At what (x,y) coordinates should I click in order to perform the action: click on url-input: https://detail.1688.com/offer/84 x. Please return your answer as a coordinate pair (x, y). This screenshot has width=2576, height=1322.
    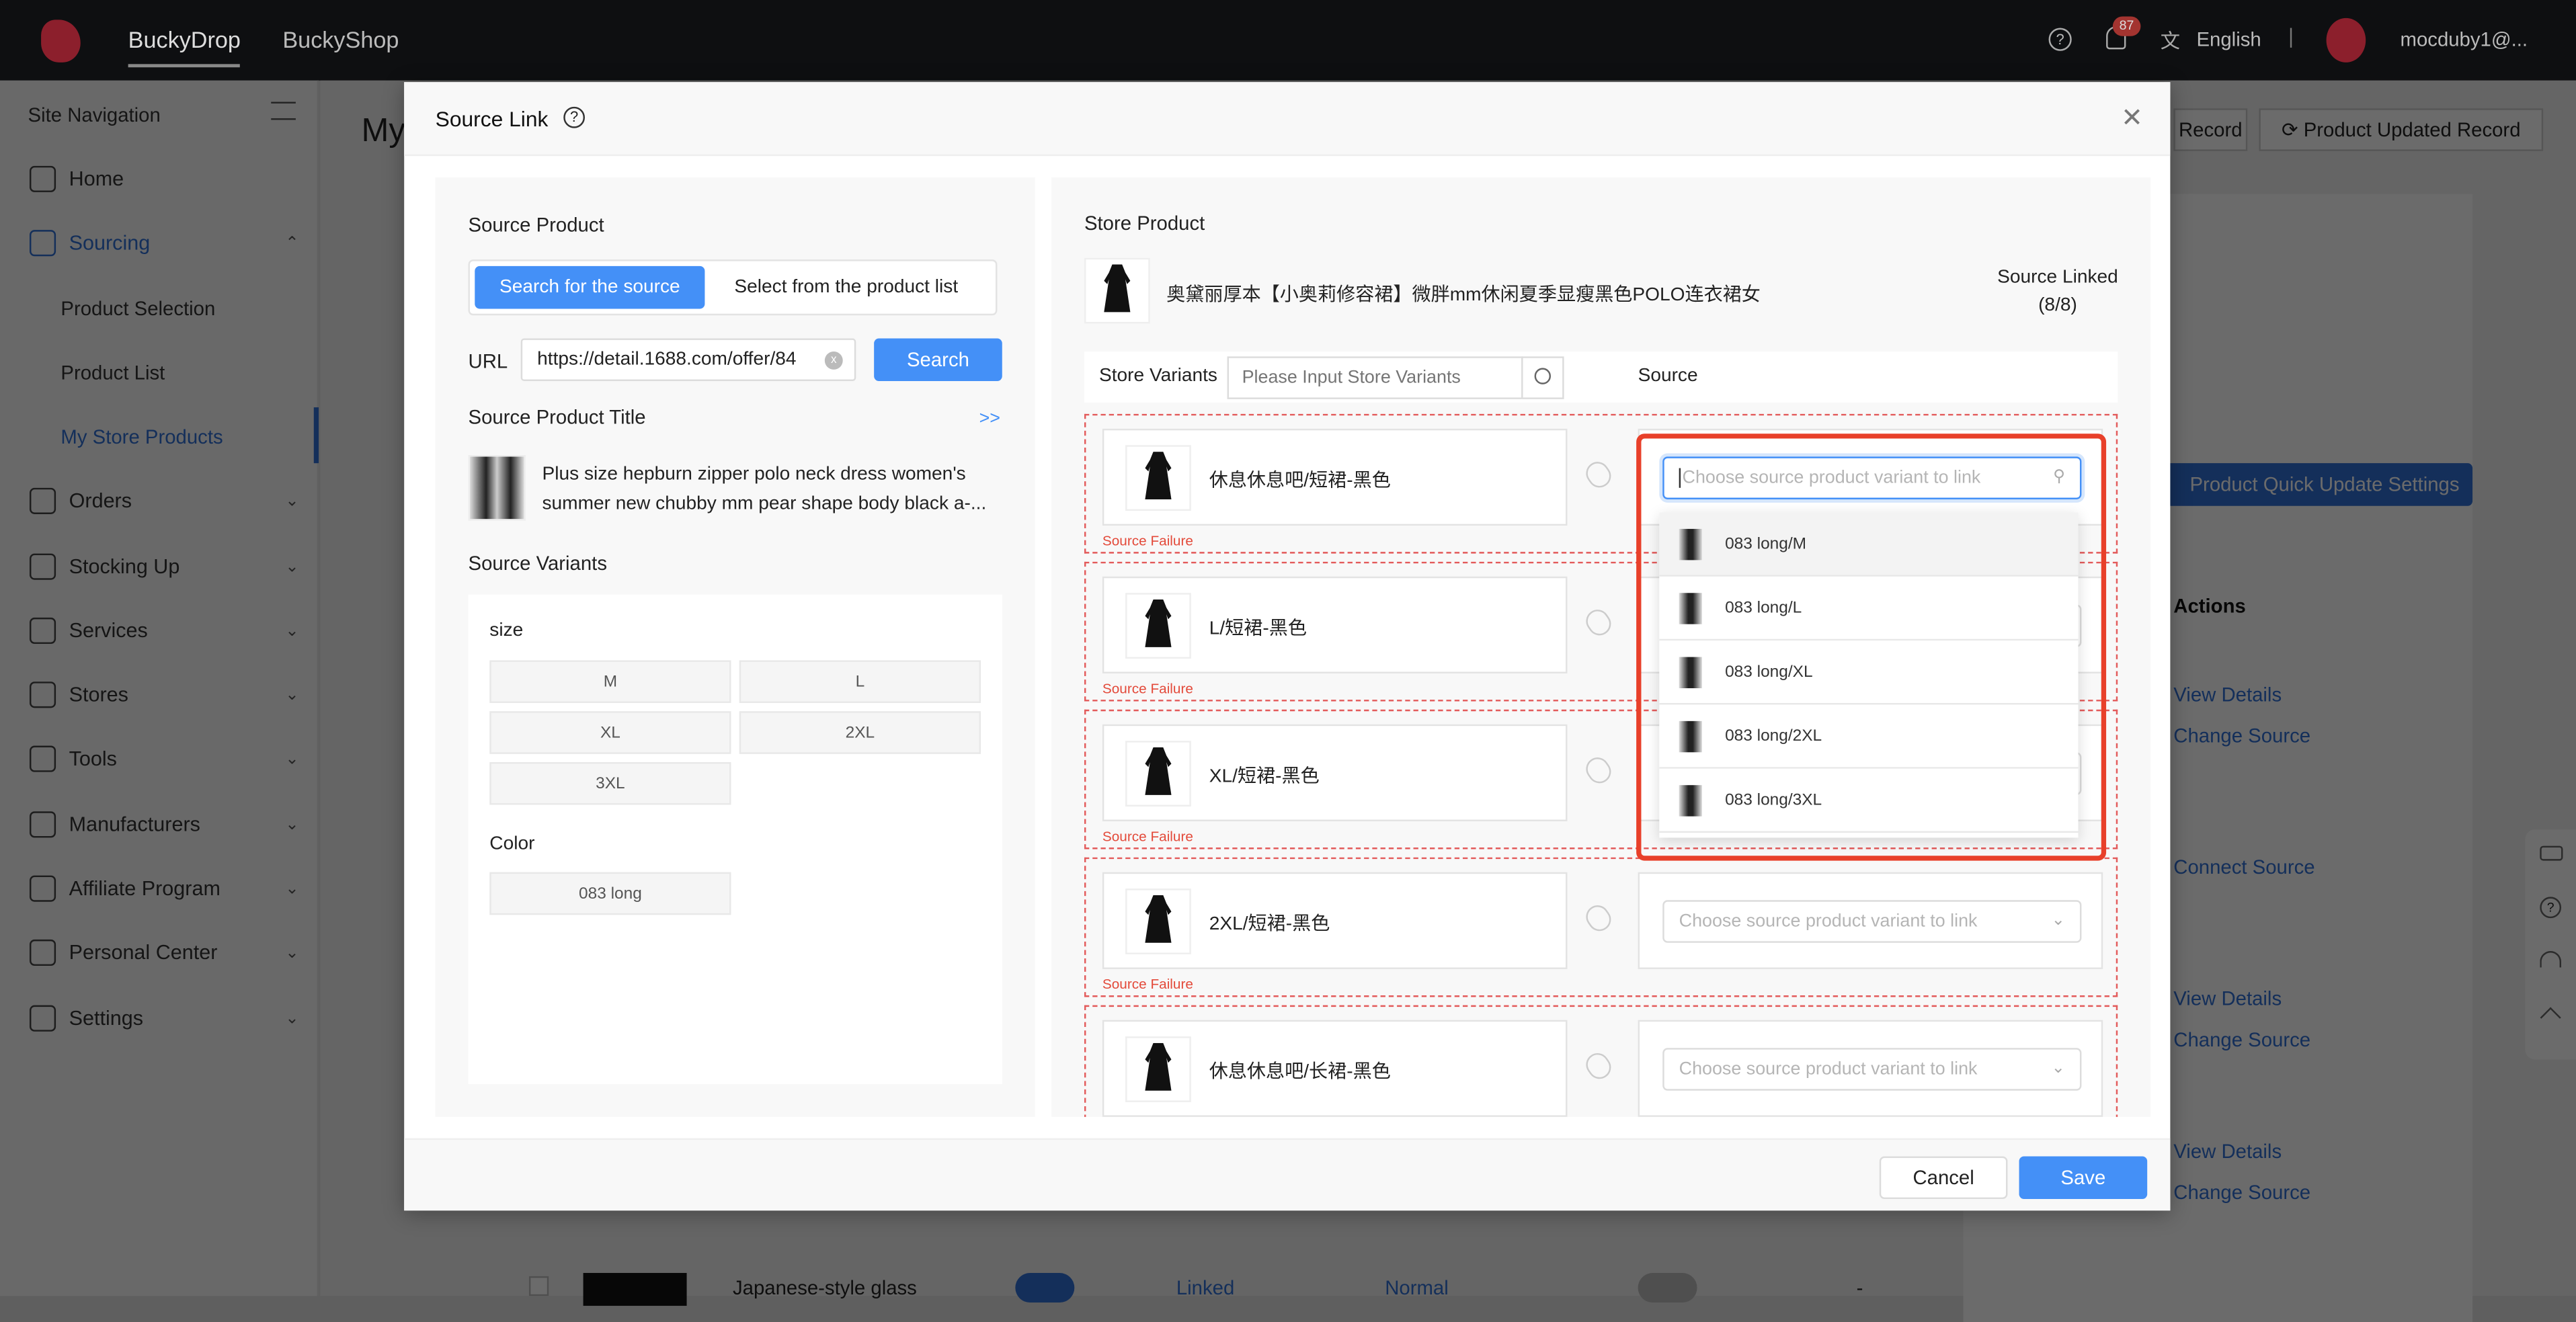
    Looking at the image, I should click on (688, 359).